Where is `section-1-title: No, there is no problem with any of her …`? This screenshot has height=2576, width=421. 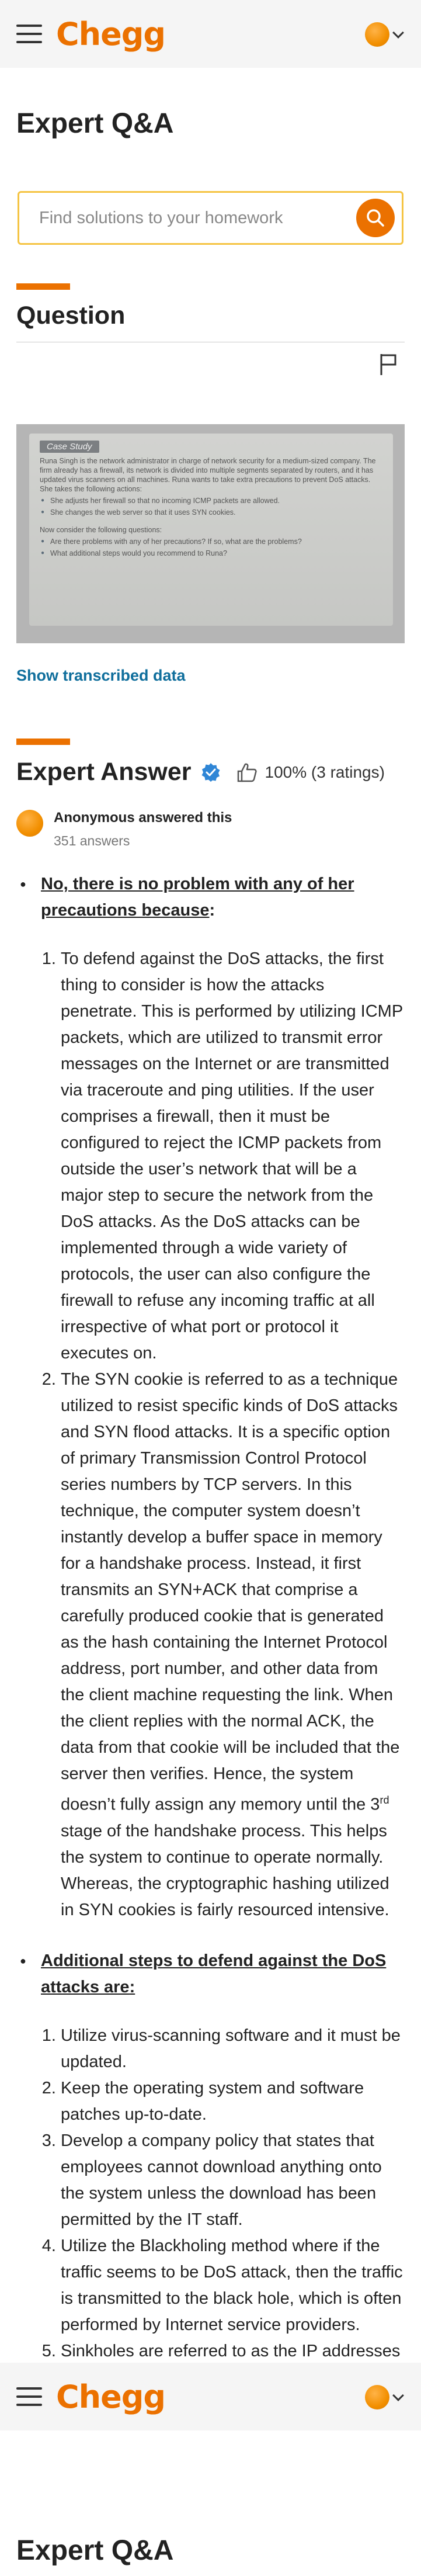 section-1-title: No, there is no problem with any of her … is located at coordinates (197, 897).